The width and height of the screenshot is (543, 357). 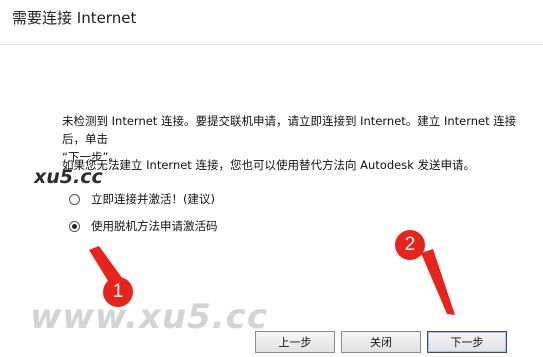 I want to click on close-button: 关闭, so click(x=381, y=342).